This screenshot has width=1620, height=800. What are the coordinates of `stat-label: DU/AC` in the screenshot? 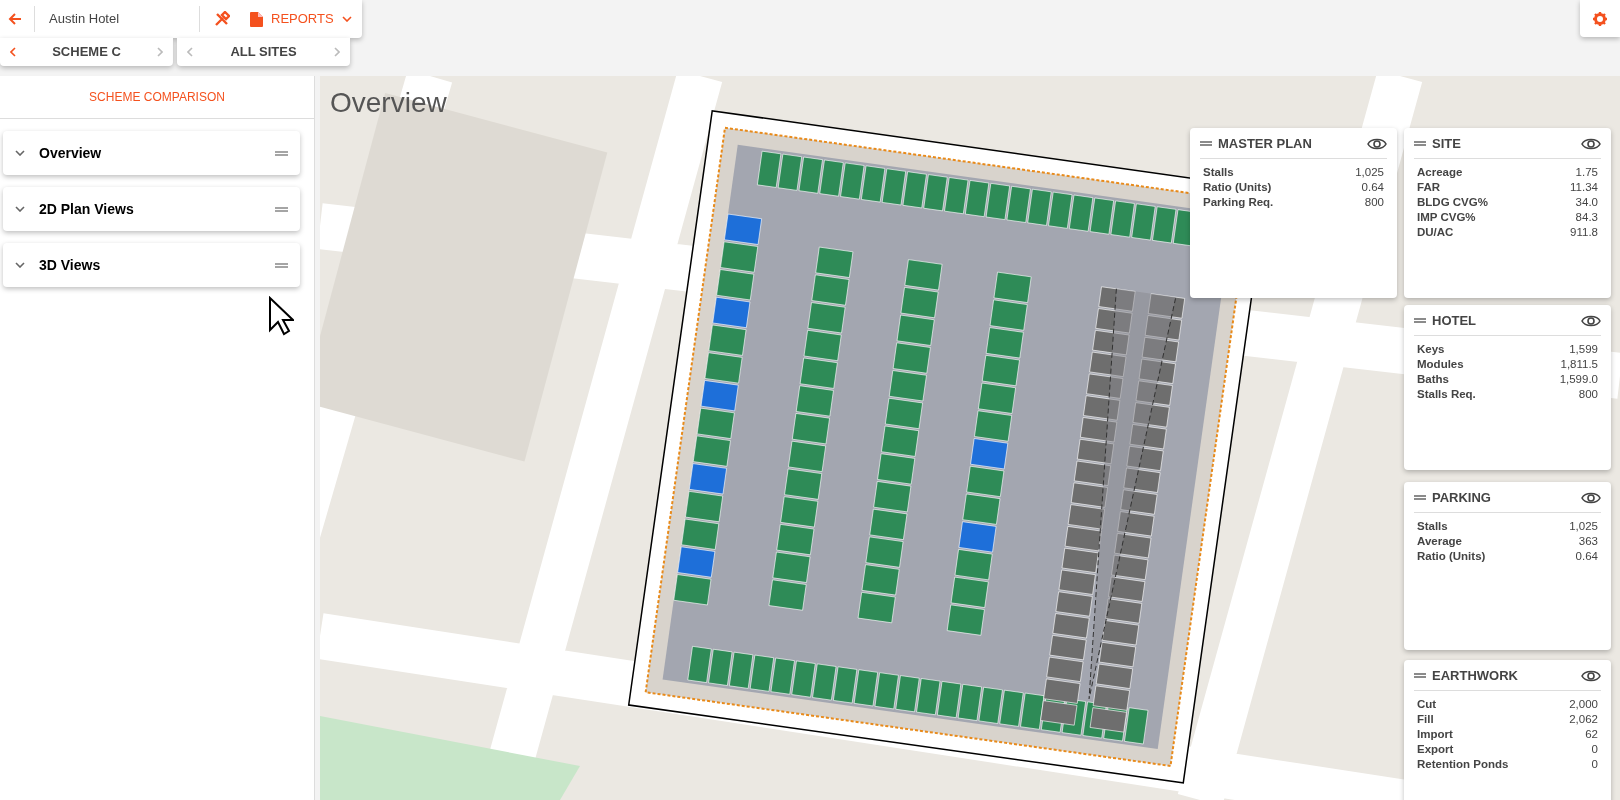 It's located at (1435, 232).